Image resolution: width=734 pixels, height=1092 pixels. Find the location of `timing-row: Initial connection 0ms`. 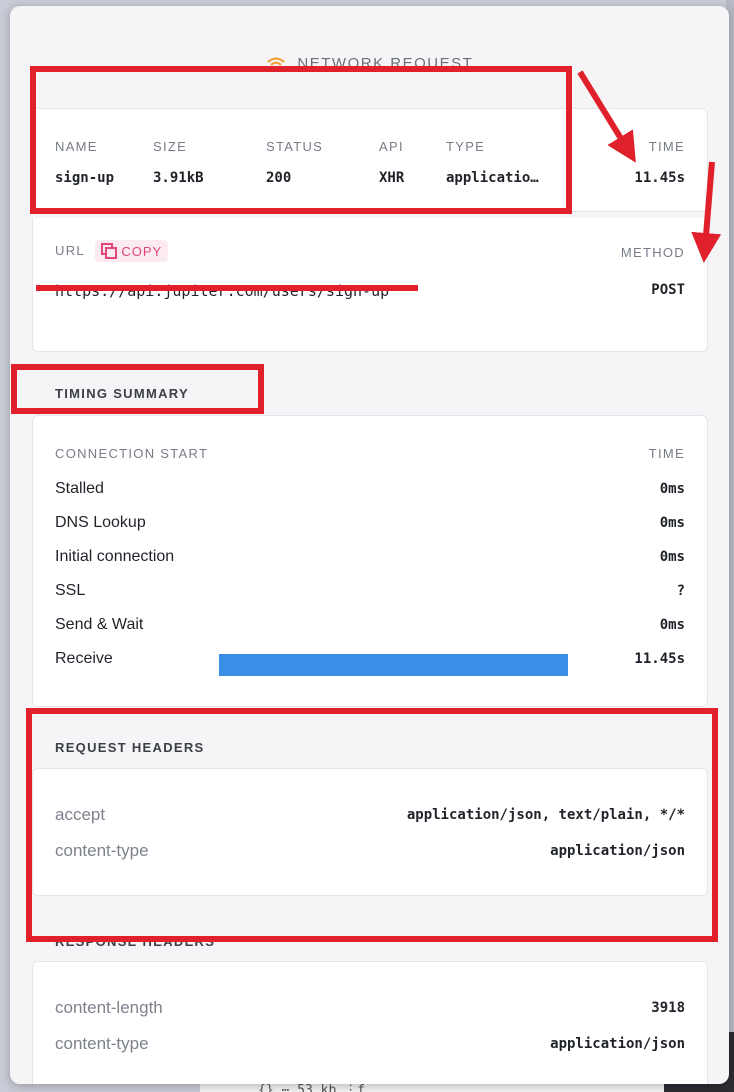

timing-row: Initial connection 0ms is located at coordinates (370, 556).